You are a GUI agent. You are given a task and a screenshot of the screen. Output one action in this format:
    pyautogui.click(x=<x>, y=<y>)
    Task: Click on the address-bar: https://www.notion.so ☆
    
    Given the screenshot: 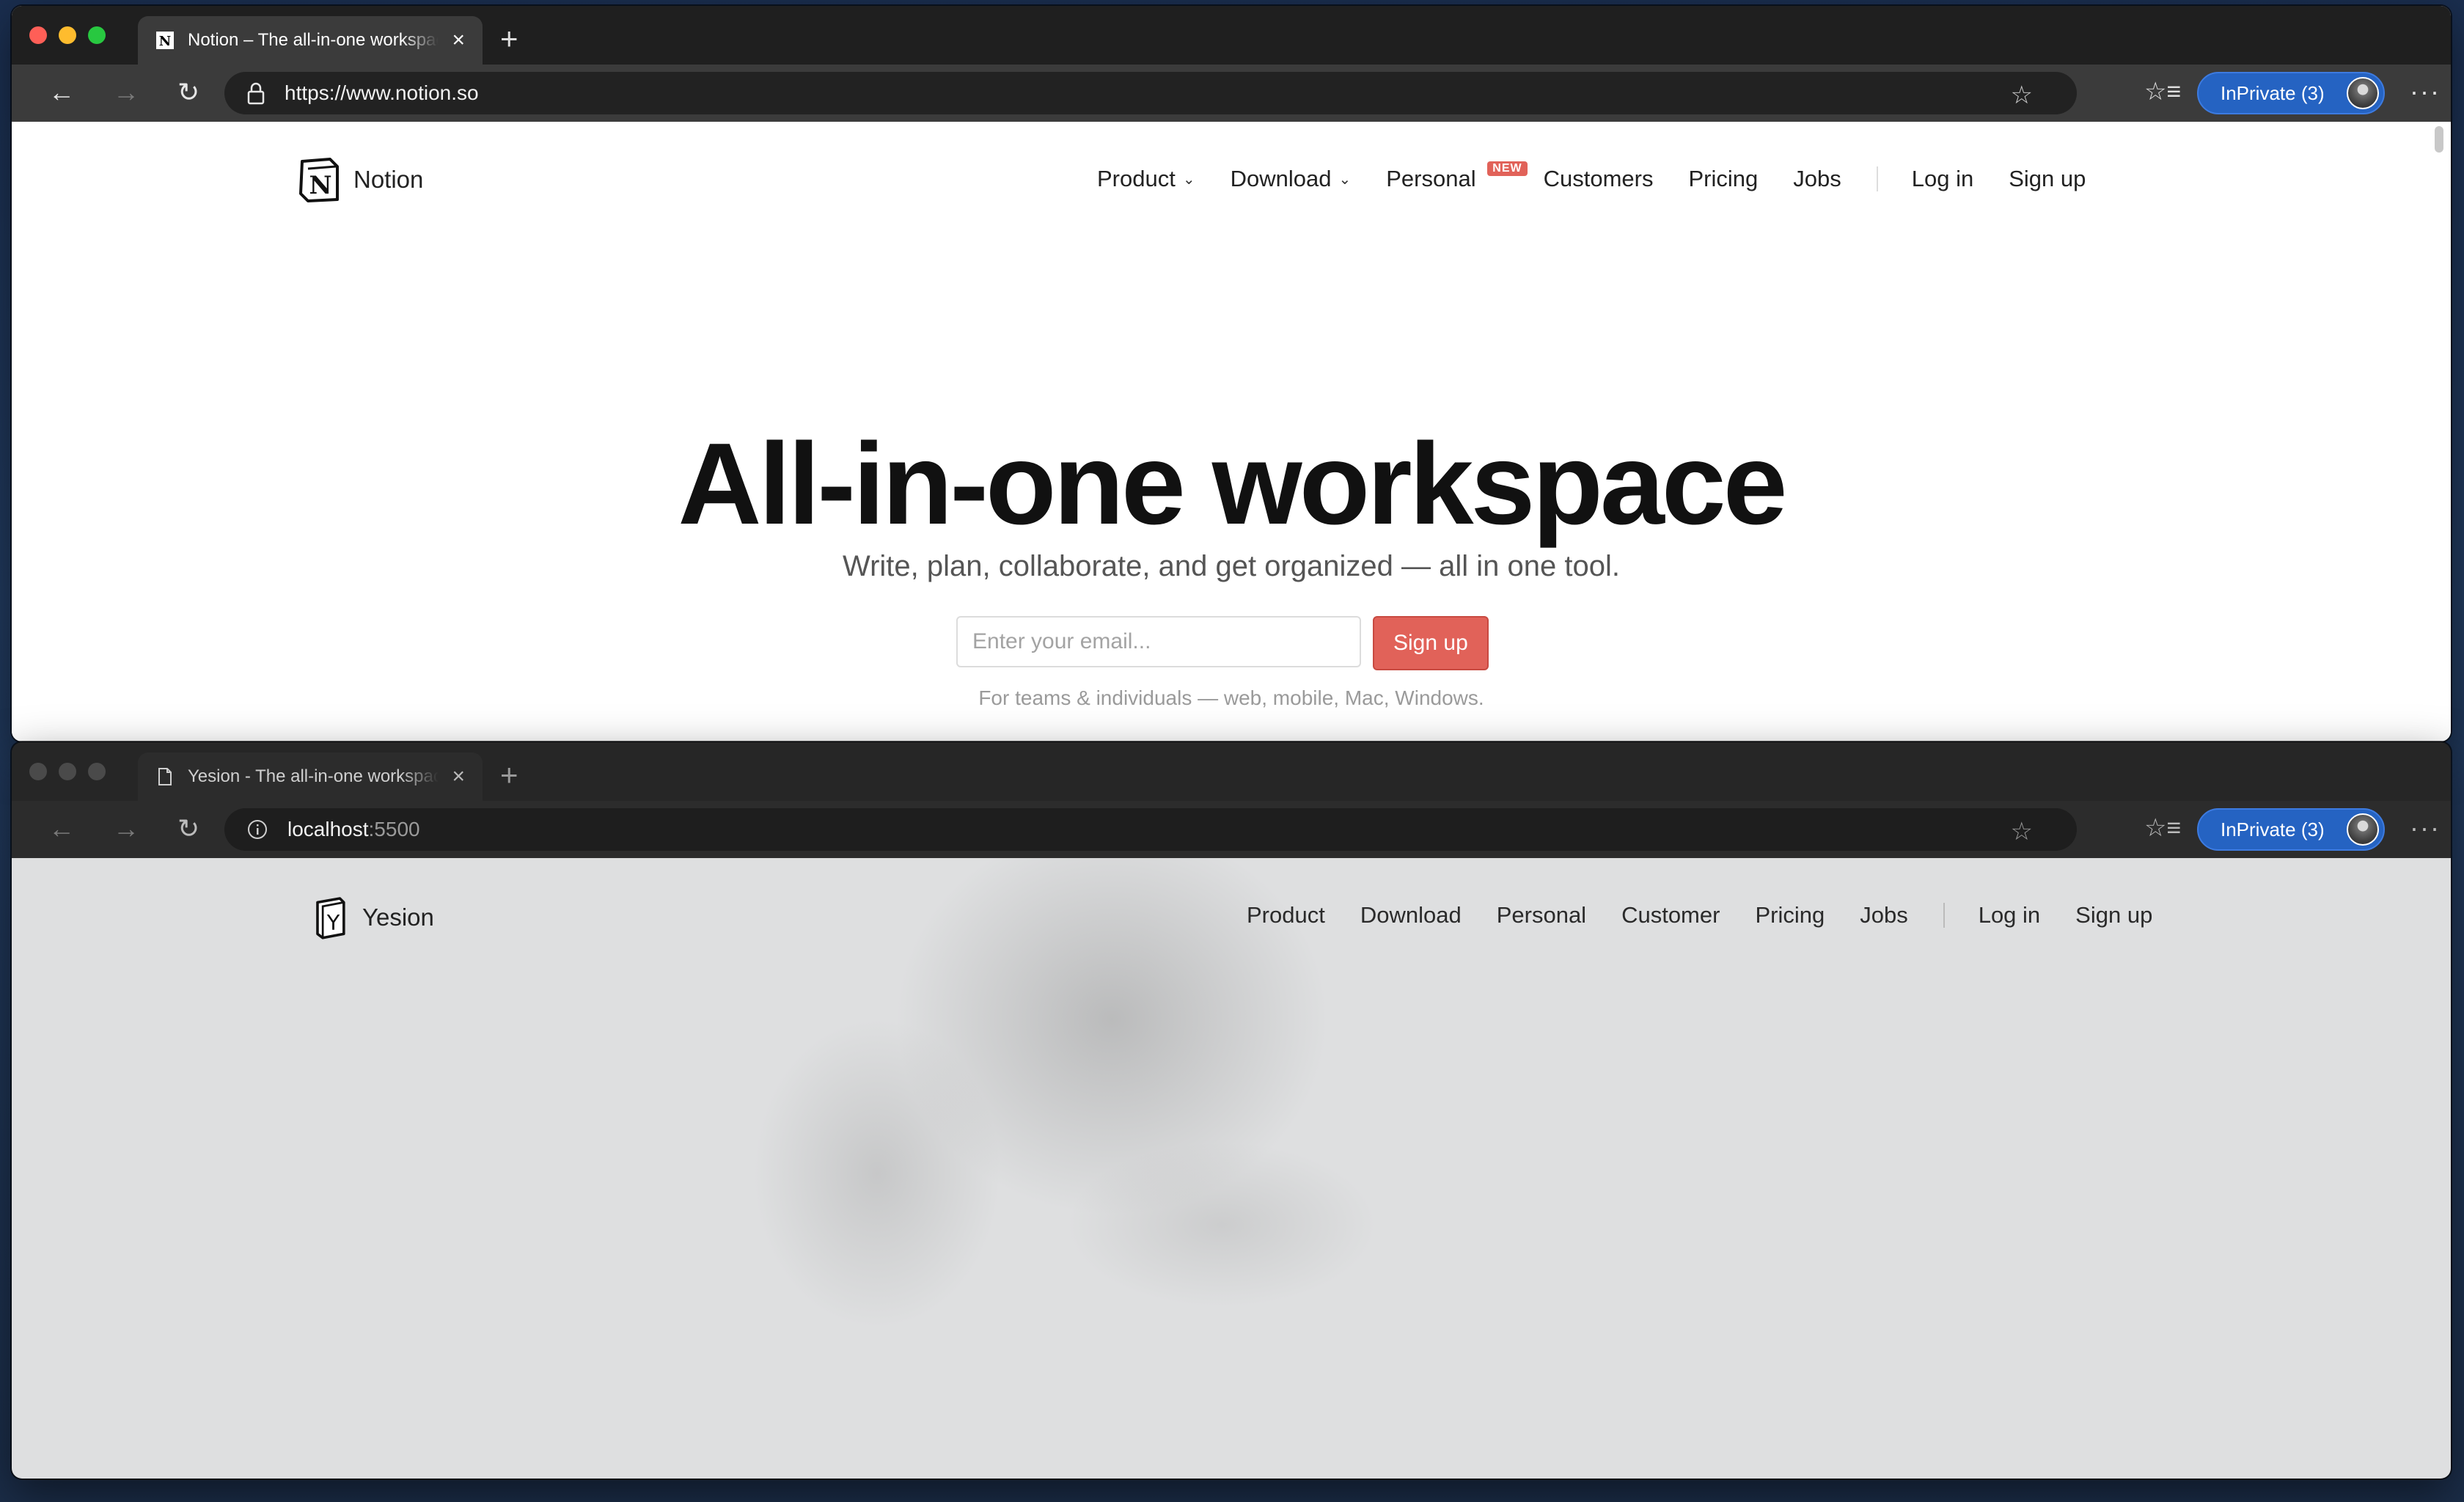 What is the action you would take?
    pyautogui.click(x=1150, y=93)
    